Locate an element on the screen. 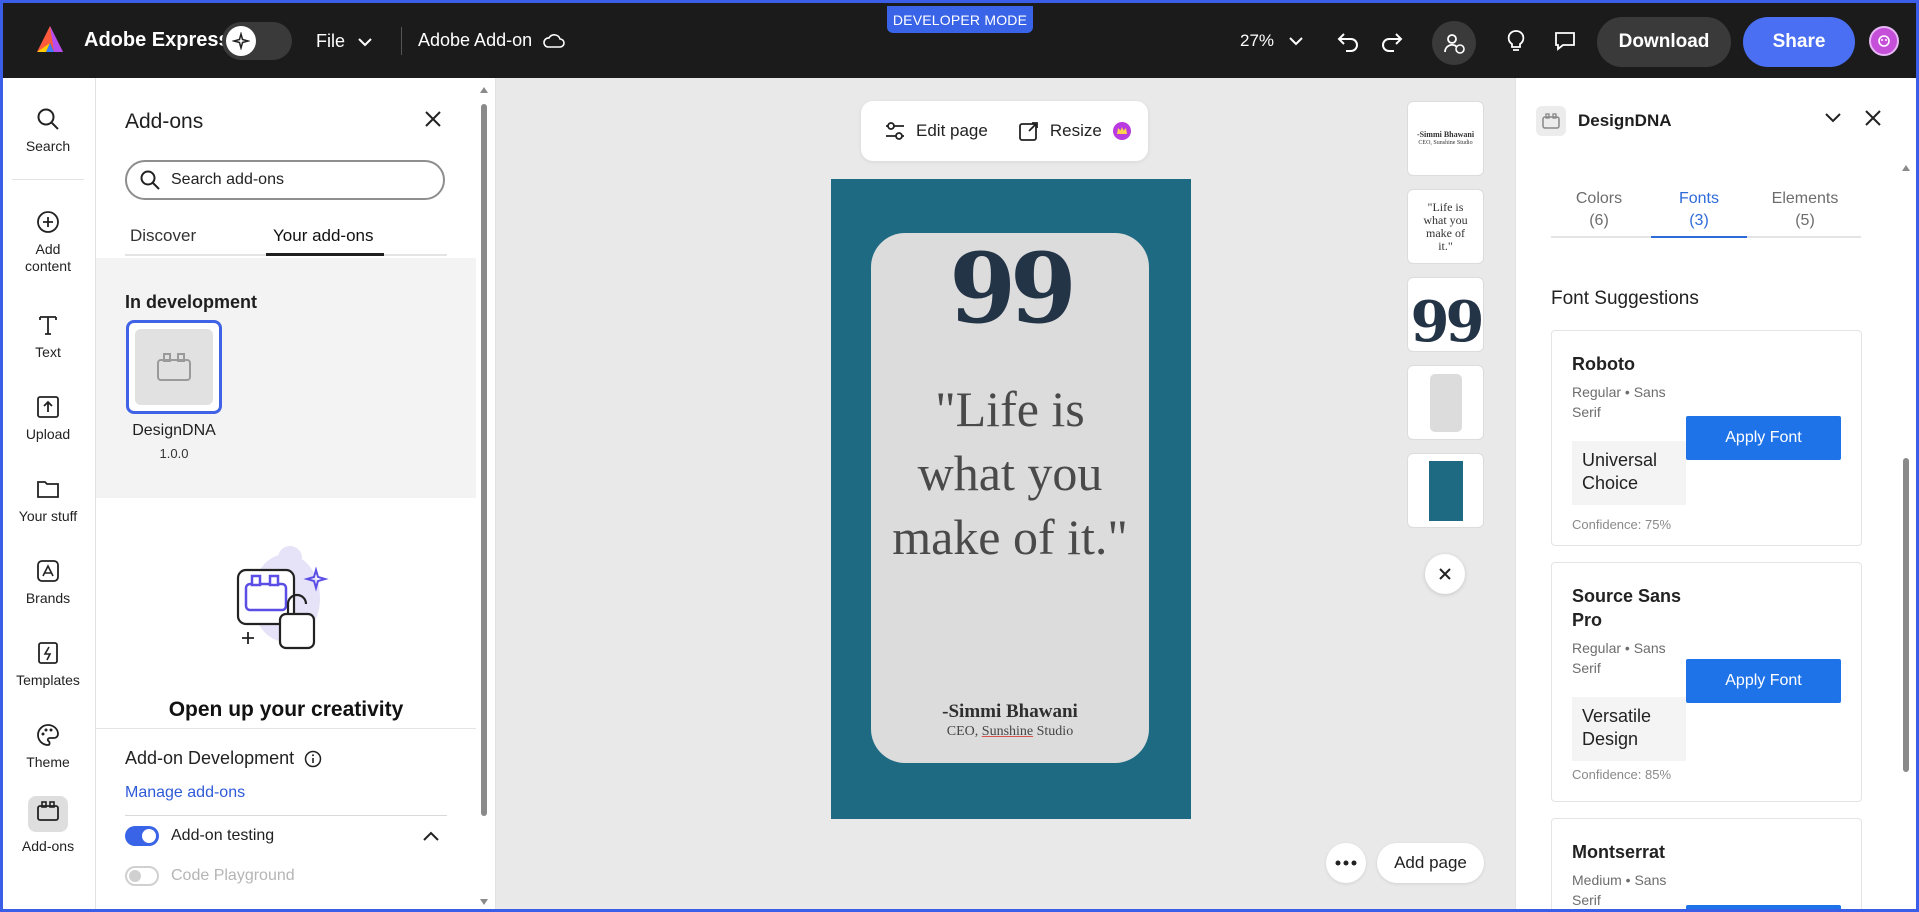  zoom-control: 27% is located at coordinates (1272, 41).